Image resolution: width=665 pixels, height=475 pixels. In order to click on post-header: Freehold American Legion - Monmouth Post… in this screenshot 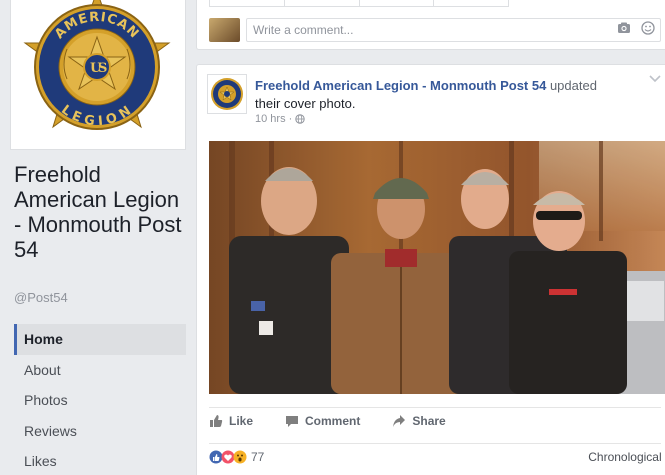, I will do `click(455, 95)`.